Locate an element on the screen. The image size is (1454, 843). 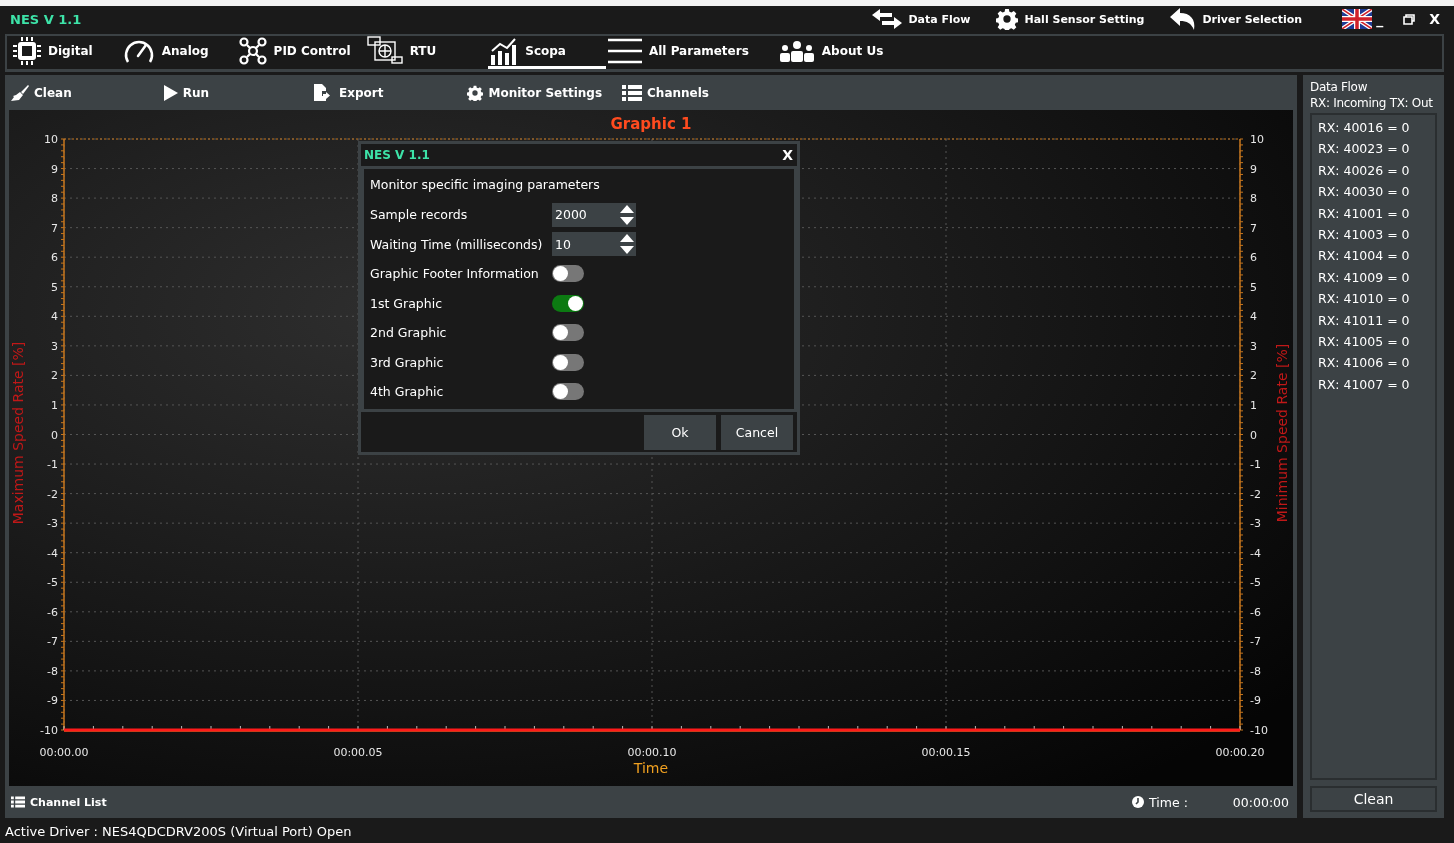
panel-title: Data Flow is located at coordinates (1339, 87).